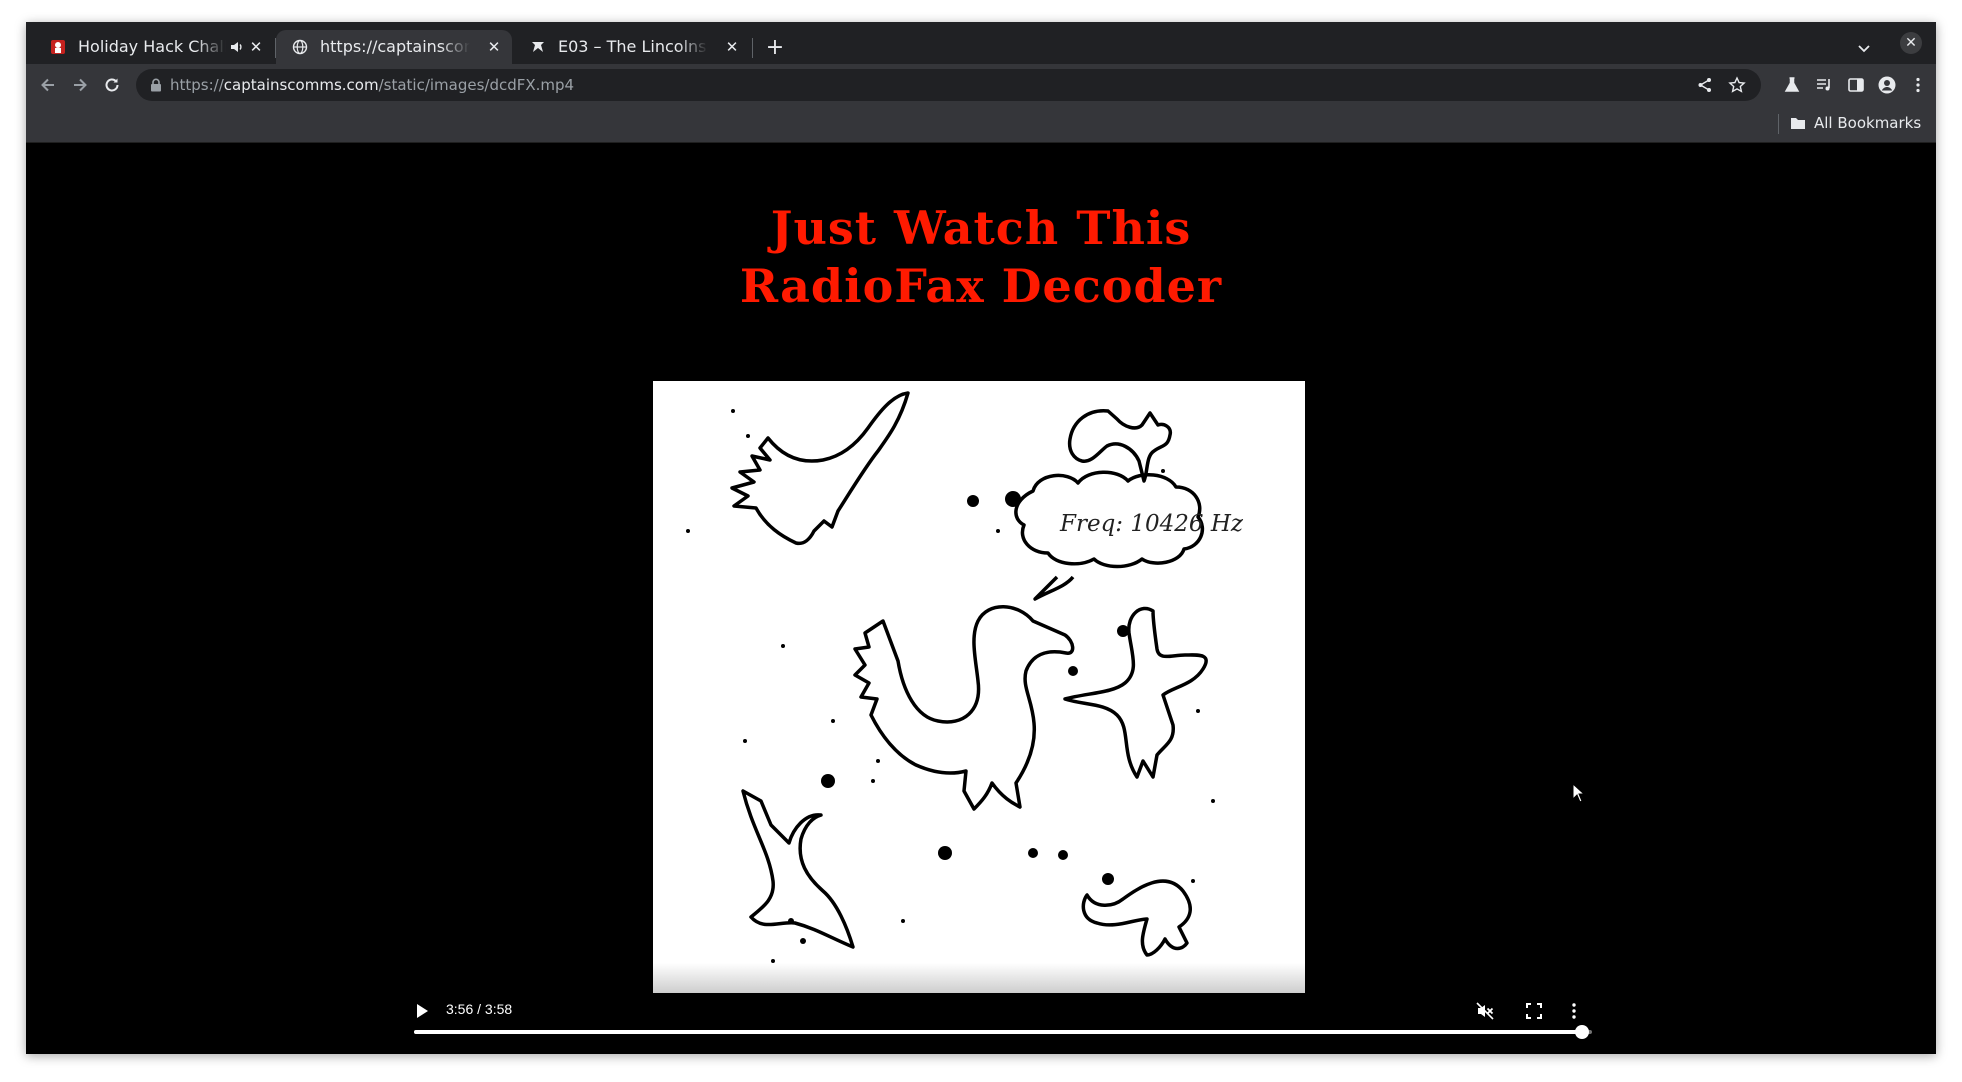  What do you see at coordinates (476, 85) in the screenshot?
I see `url-path: /static/images/dcdFX.mp4` at bounding box center [476, 85].